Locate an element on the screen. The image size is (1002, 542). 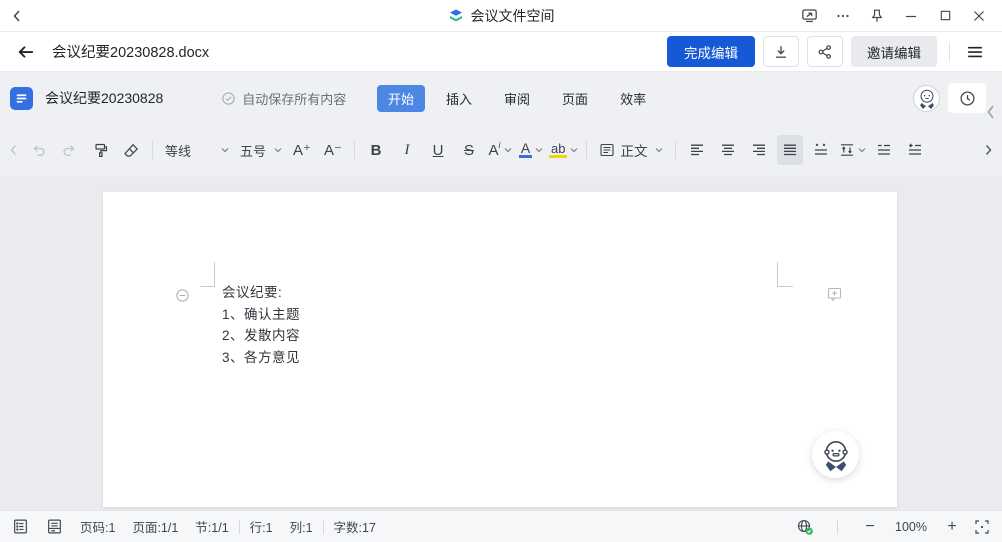
margin-corner-mark-left is located at coordinates (207, 274).